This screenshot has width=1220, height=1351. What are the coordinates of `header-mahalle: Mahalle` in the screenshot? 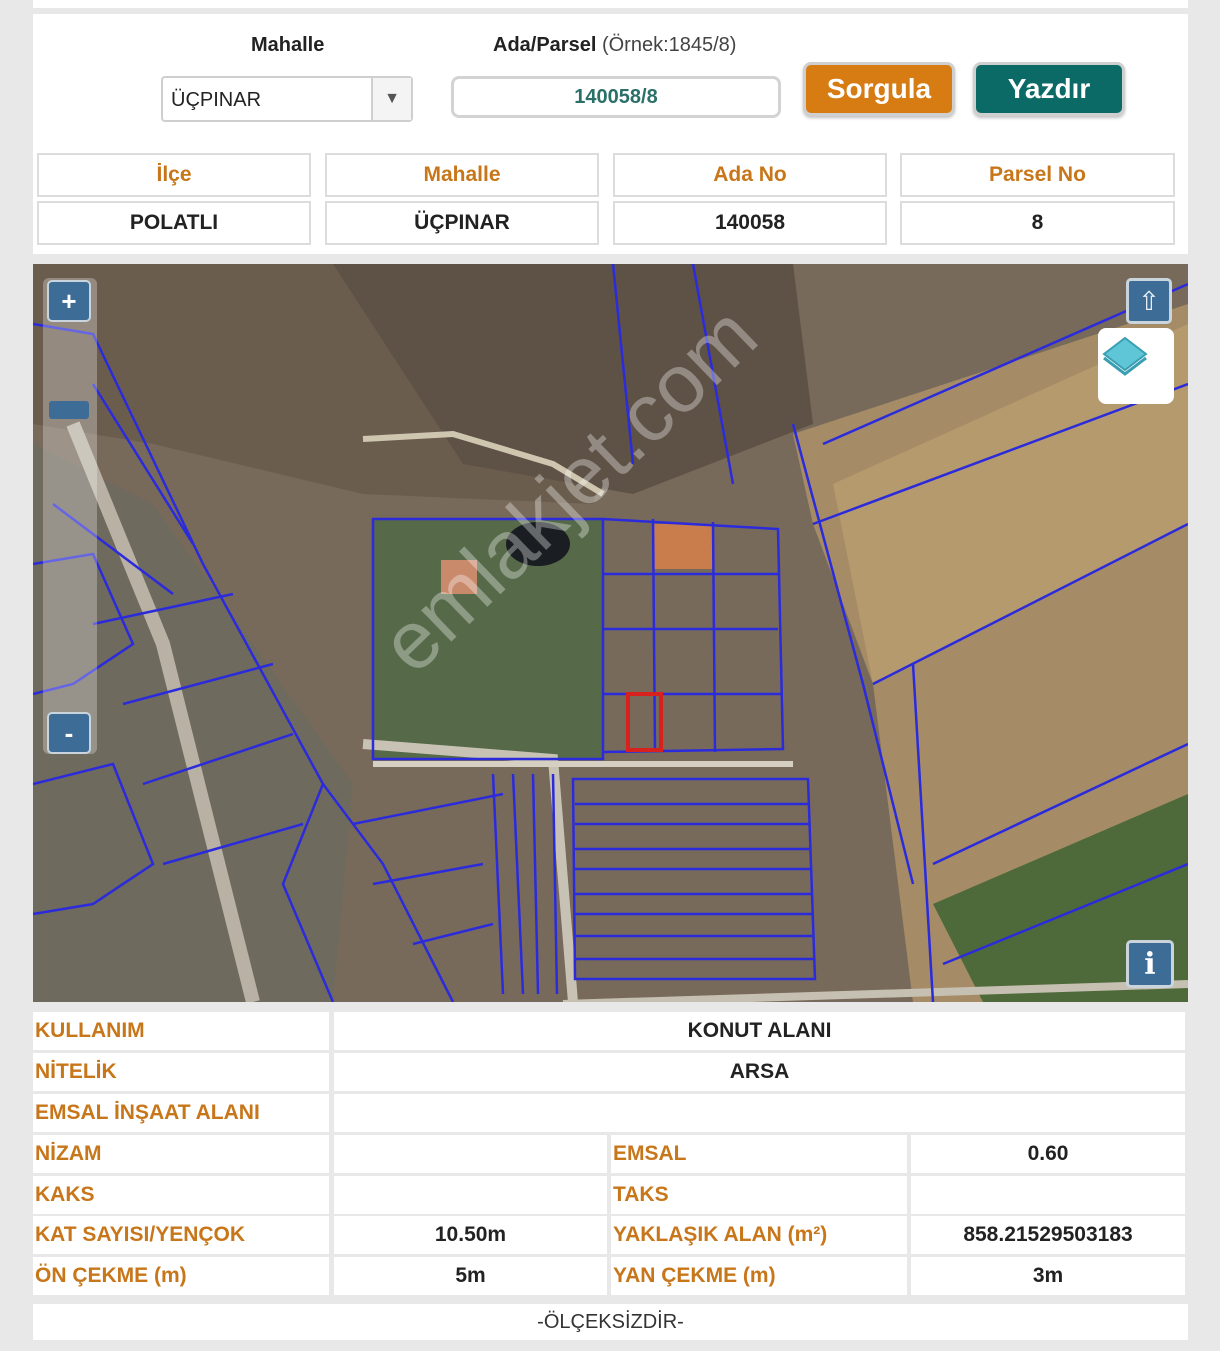 It's located at (462, 175).